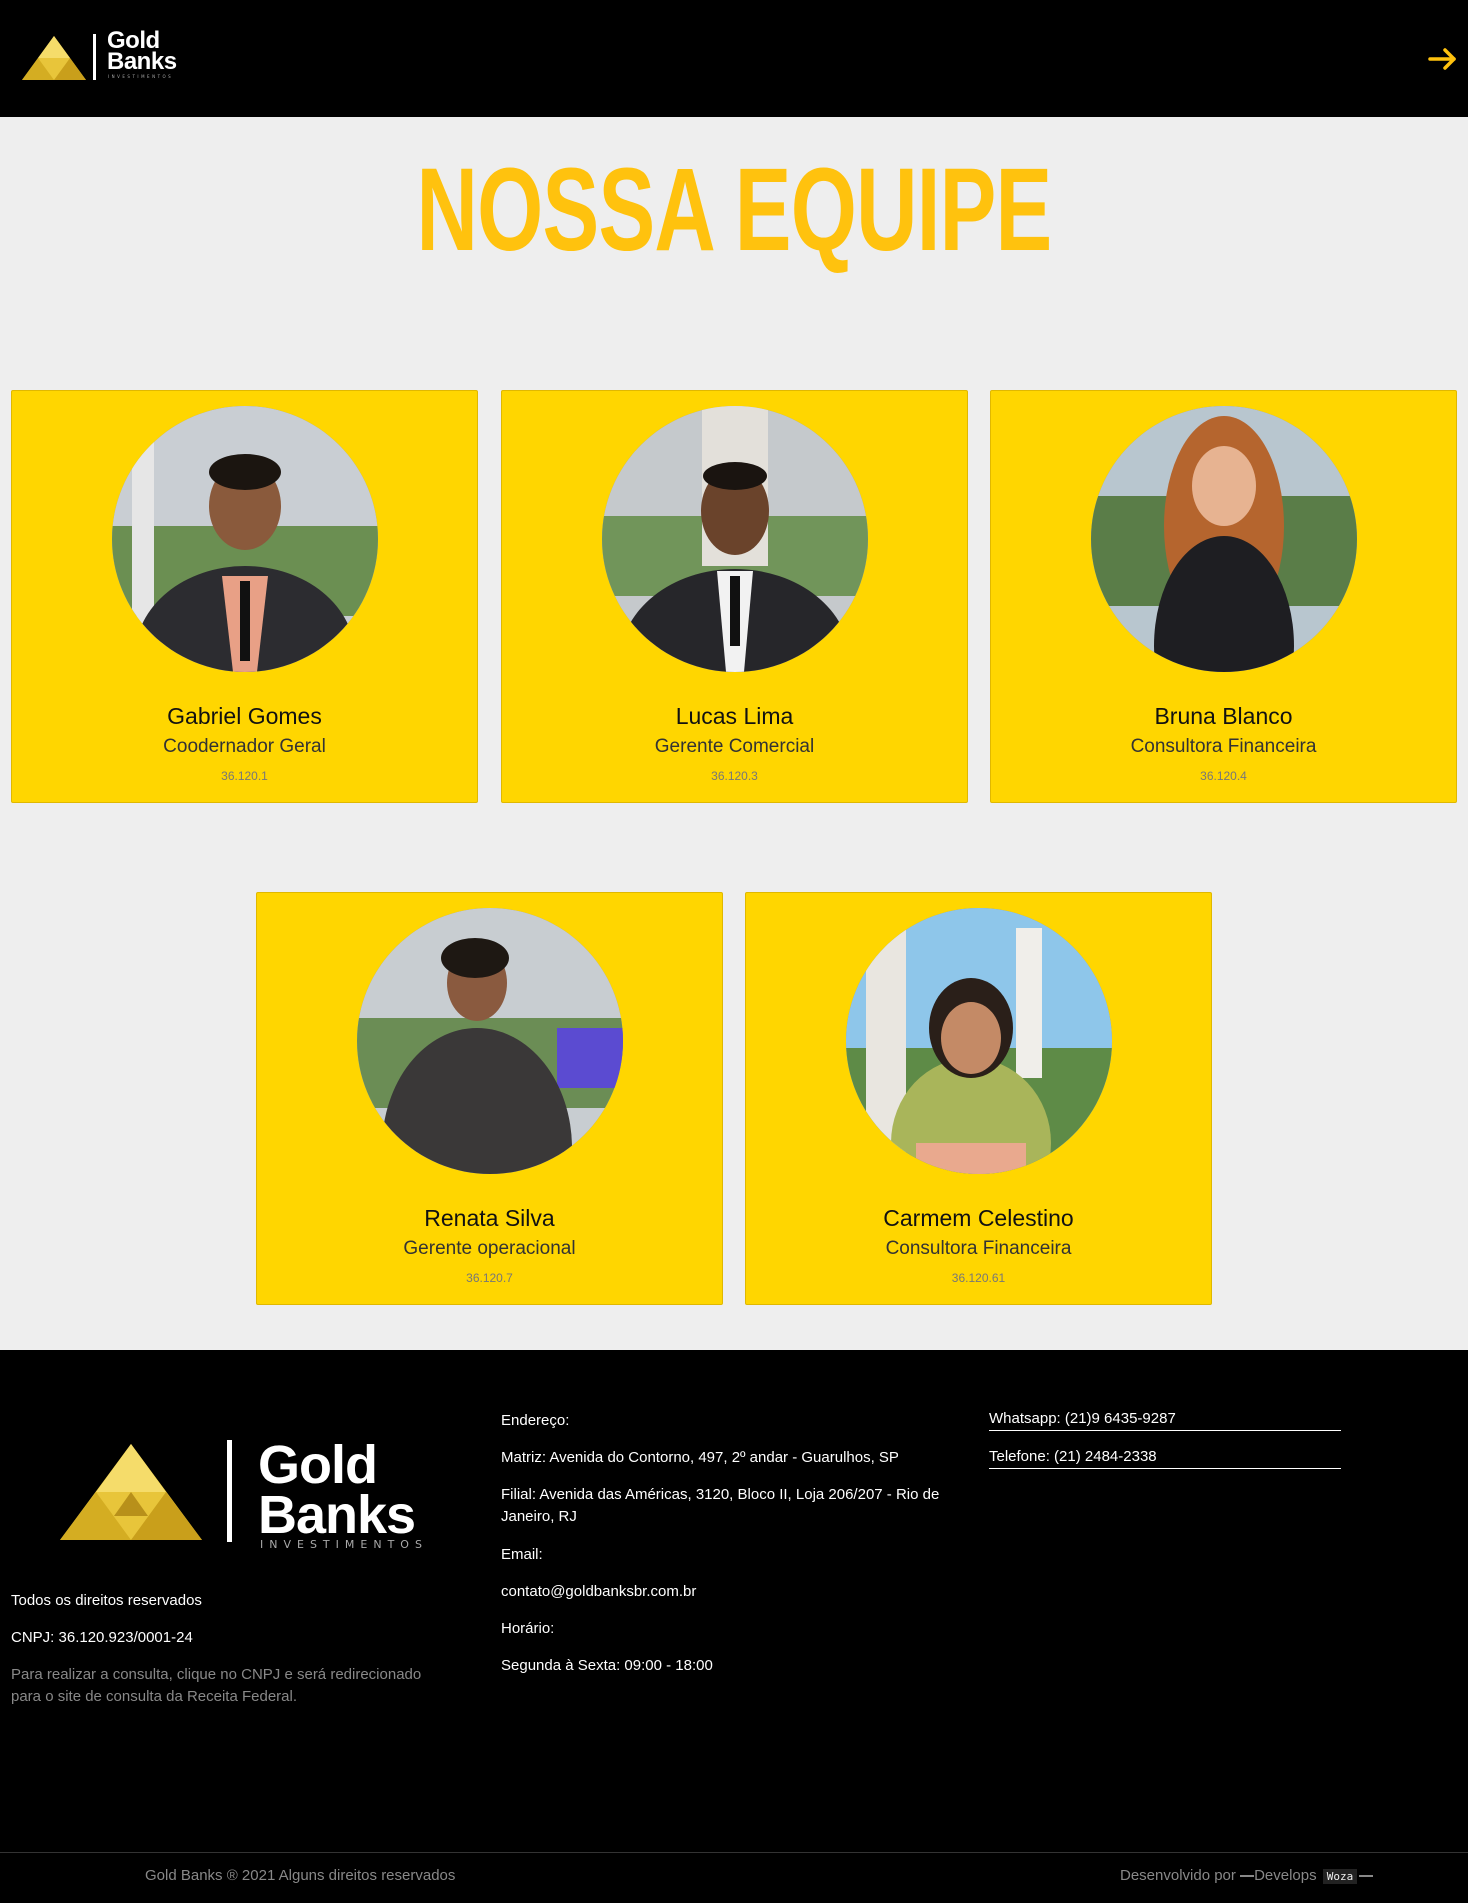 This screenshot has width=1468, height=1903. Describe the element at coordinates (1340, 1876) in the screenshot. I see `dev-badge: Woza` at that location.